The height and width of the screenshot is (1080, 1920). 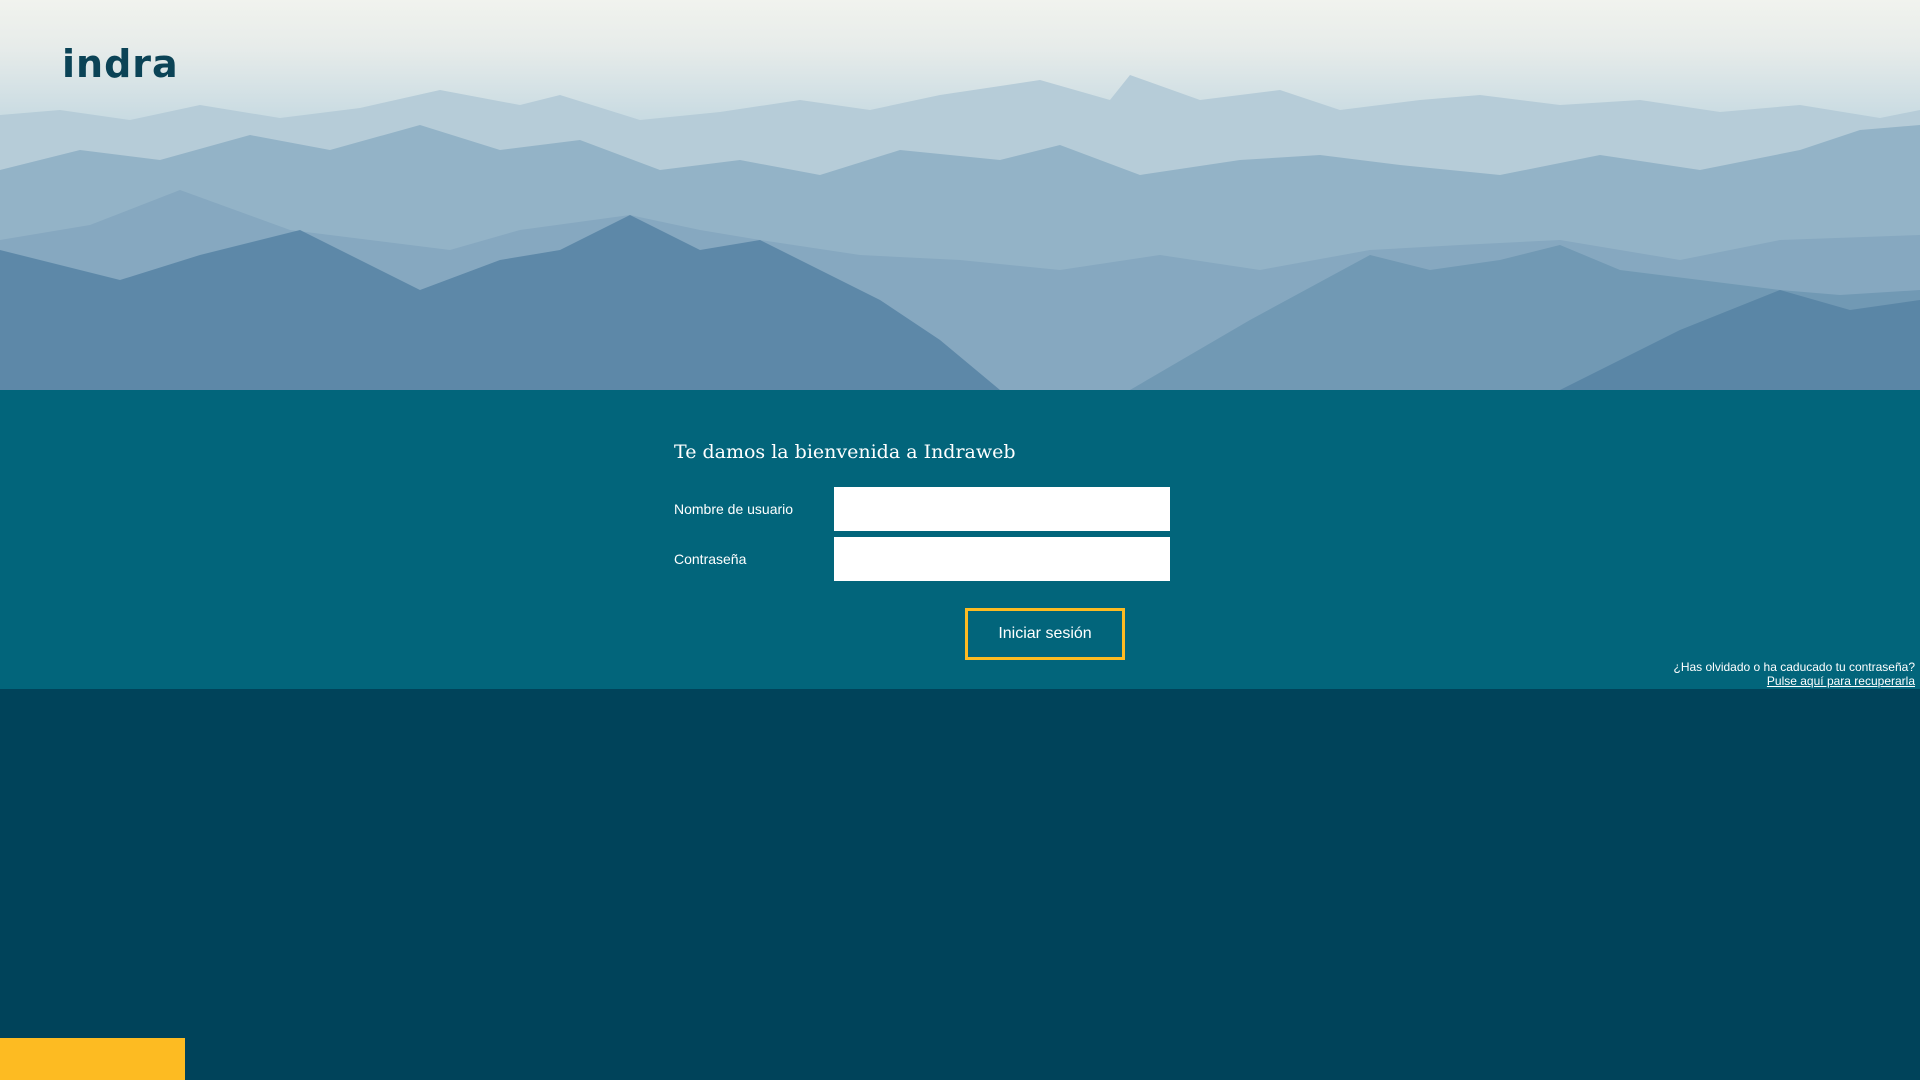 What do you see at coordinates (1045, 634) in the screenshot?
I see `login-button: Iniciar sesión` at bounding box center [1045, 634].